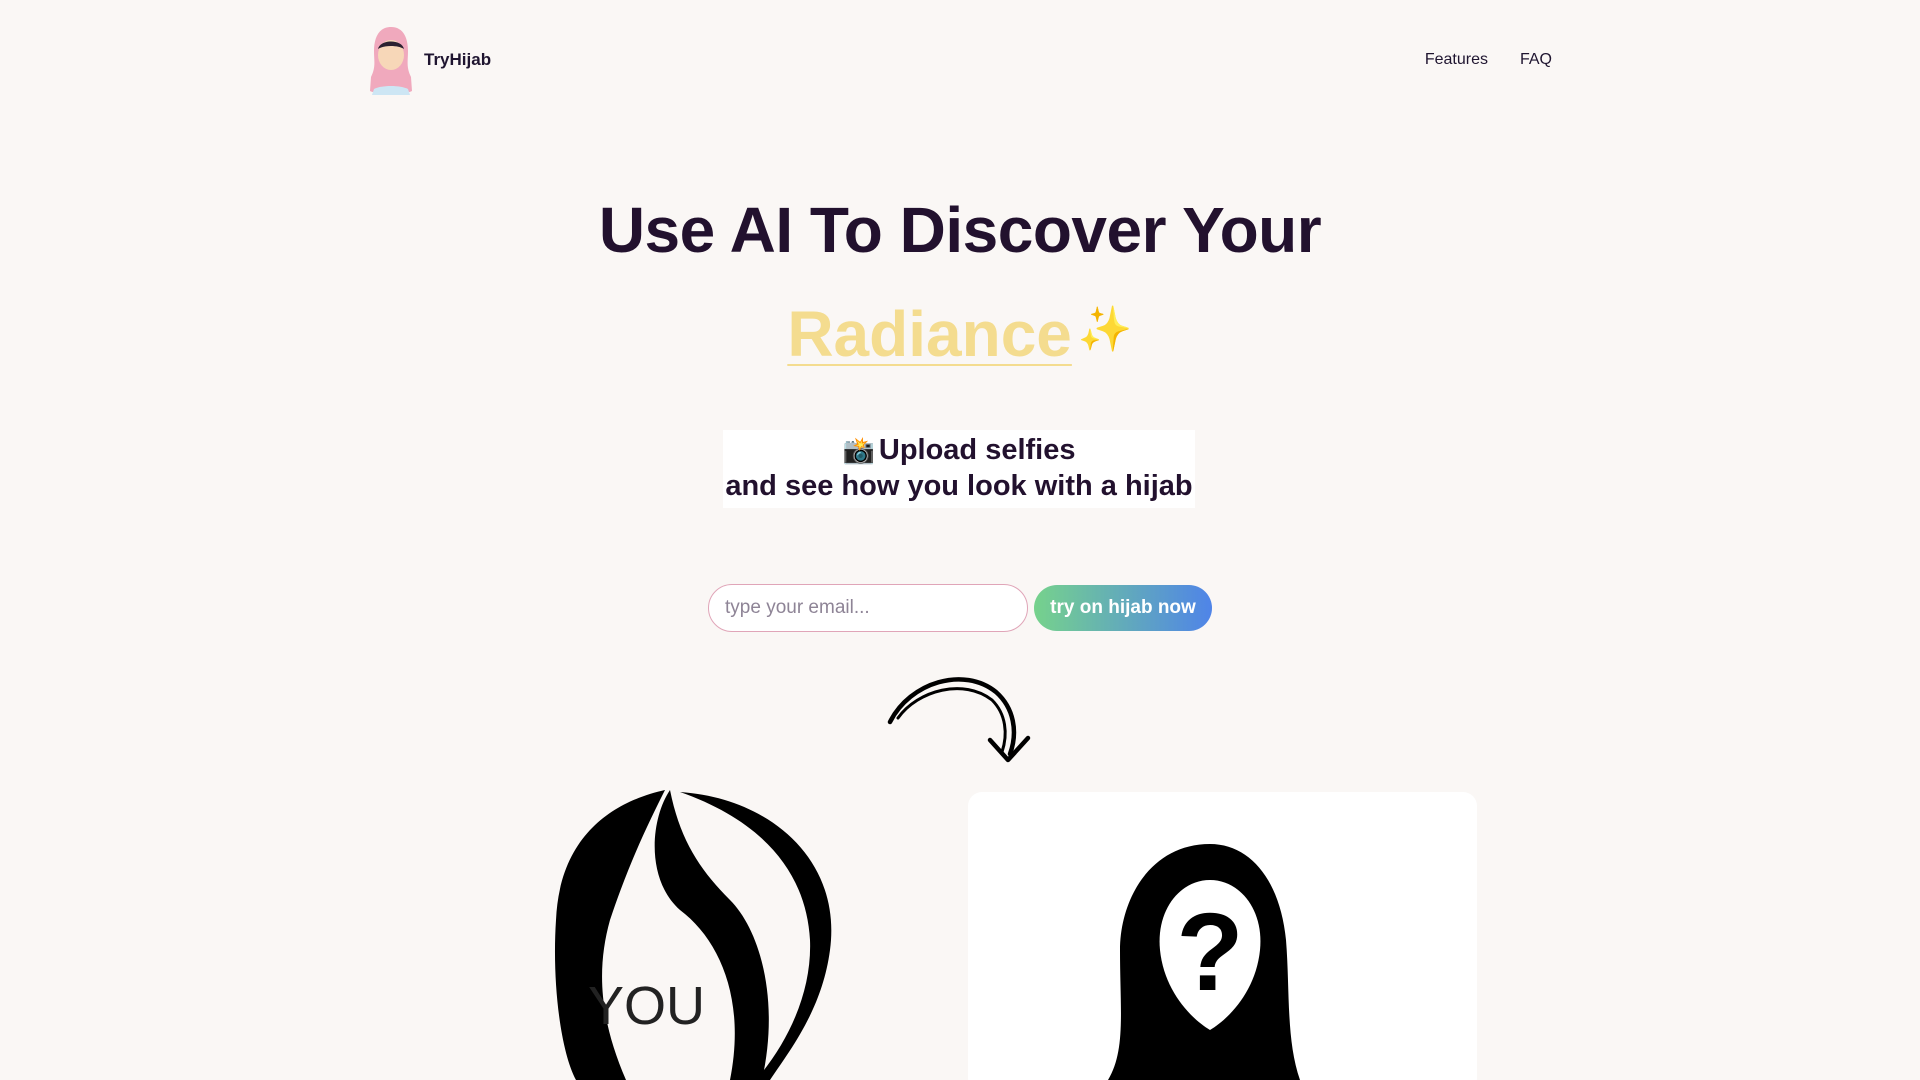  Describe the element at coordinates (647, 1006) in the screenshot. I see `you-label: YOU` at that location.